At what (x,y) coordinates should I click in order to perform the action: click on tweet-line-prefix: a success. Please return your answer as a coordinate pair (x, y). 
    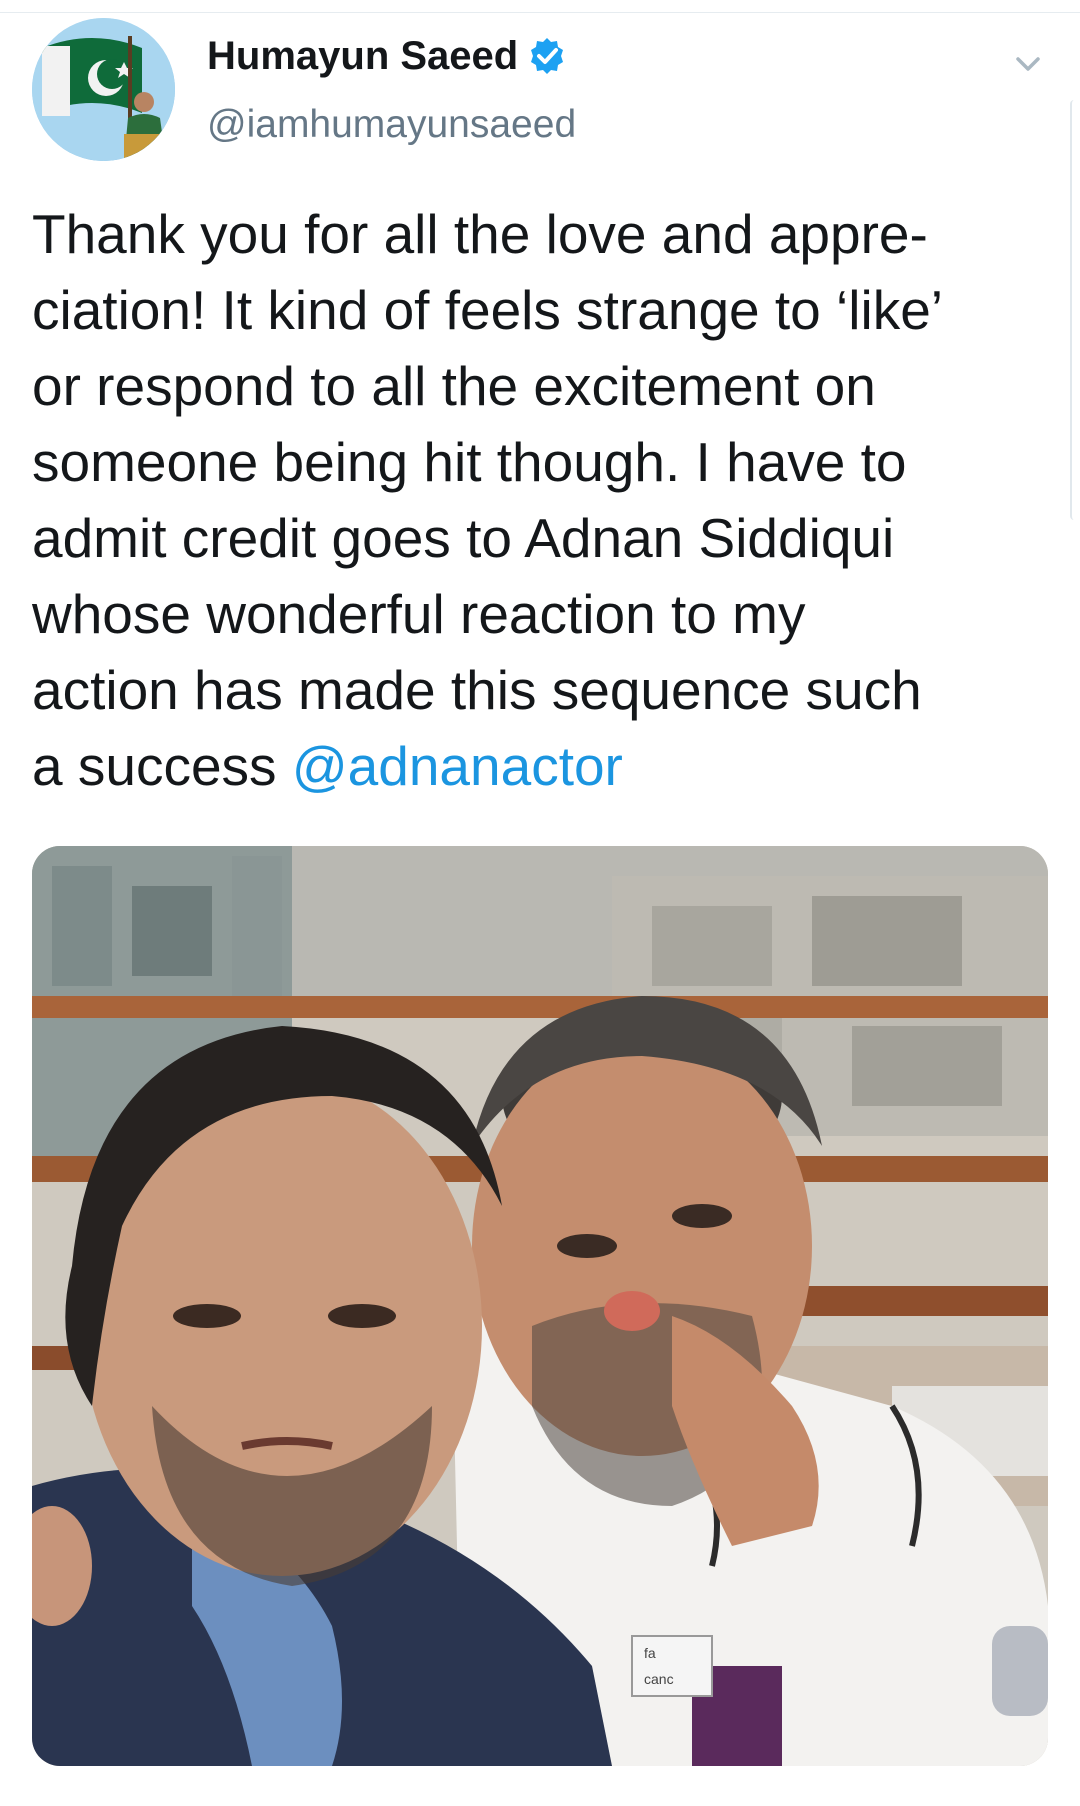
    Looking at the image, I should click on (162, 766).